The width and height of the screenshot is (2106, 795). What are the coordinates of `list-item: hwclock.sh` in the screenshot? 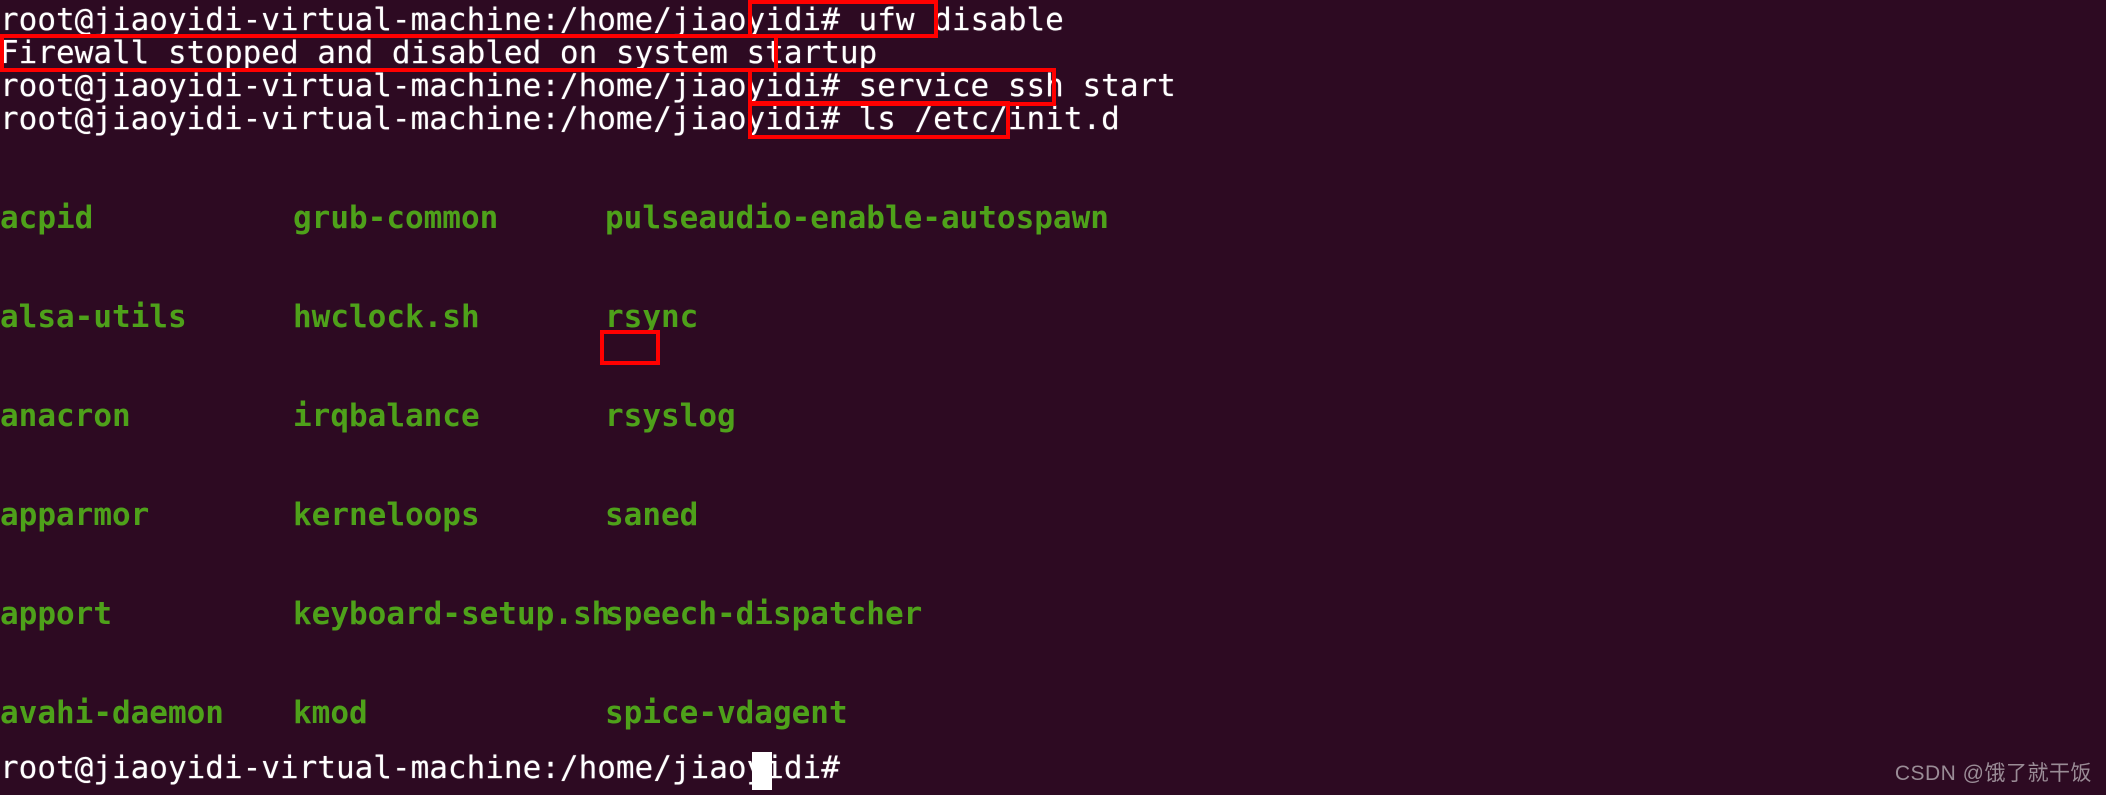 It's located at (386, 317).